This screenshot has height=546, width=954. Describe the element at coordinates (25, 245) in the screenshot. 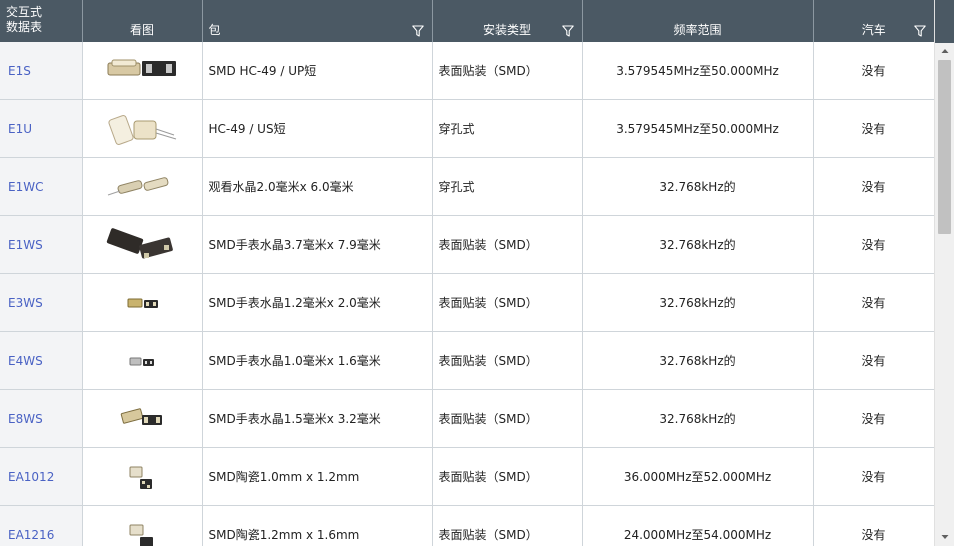

I see `part-number-link: E1WS` at that location.